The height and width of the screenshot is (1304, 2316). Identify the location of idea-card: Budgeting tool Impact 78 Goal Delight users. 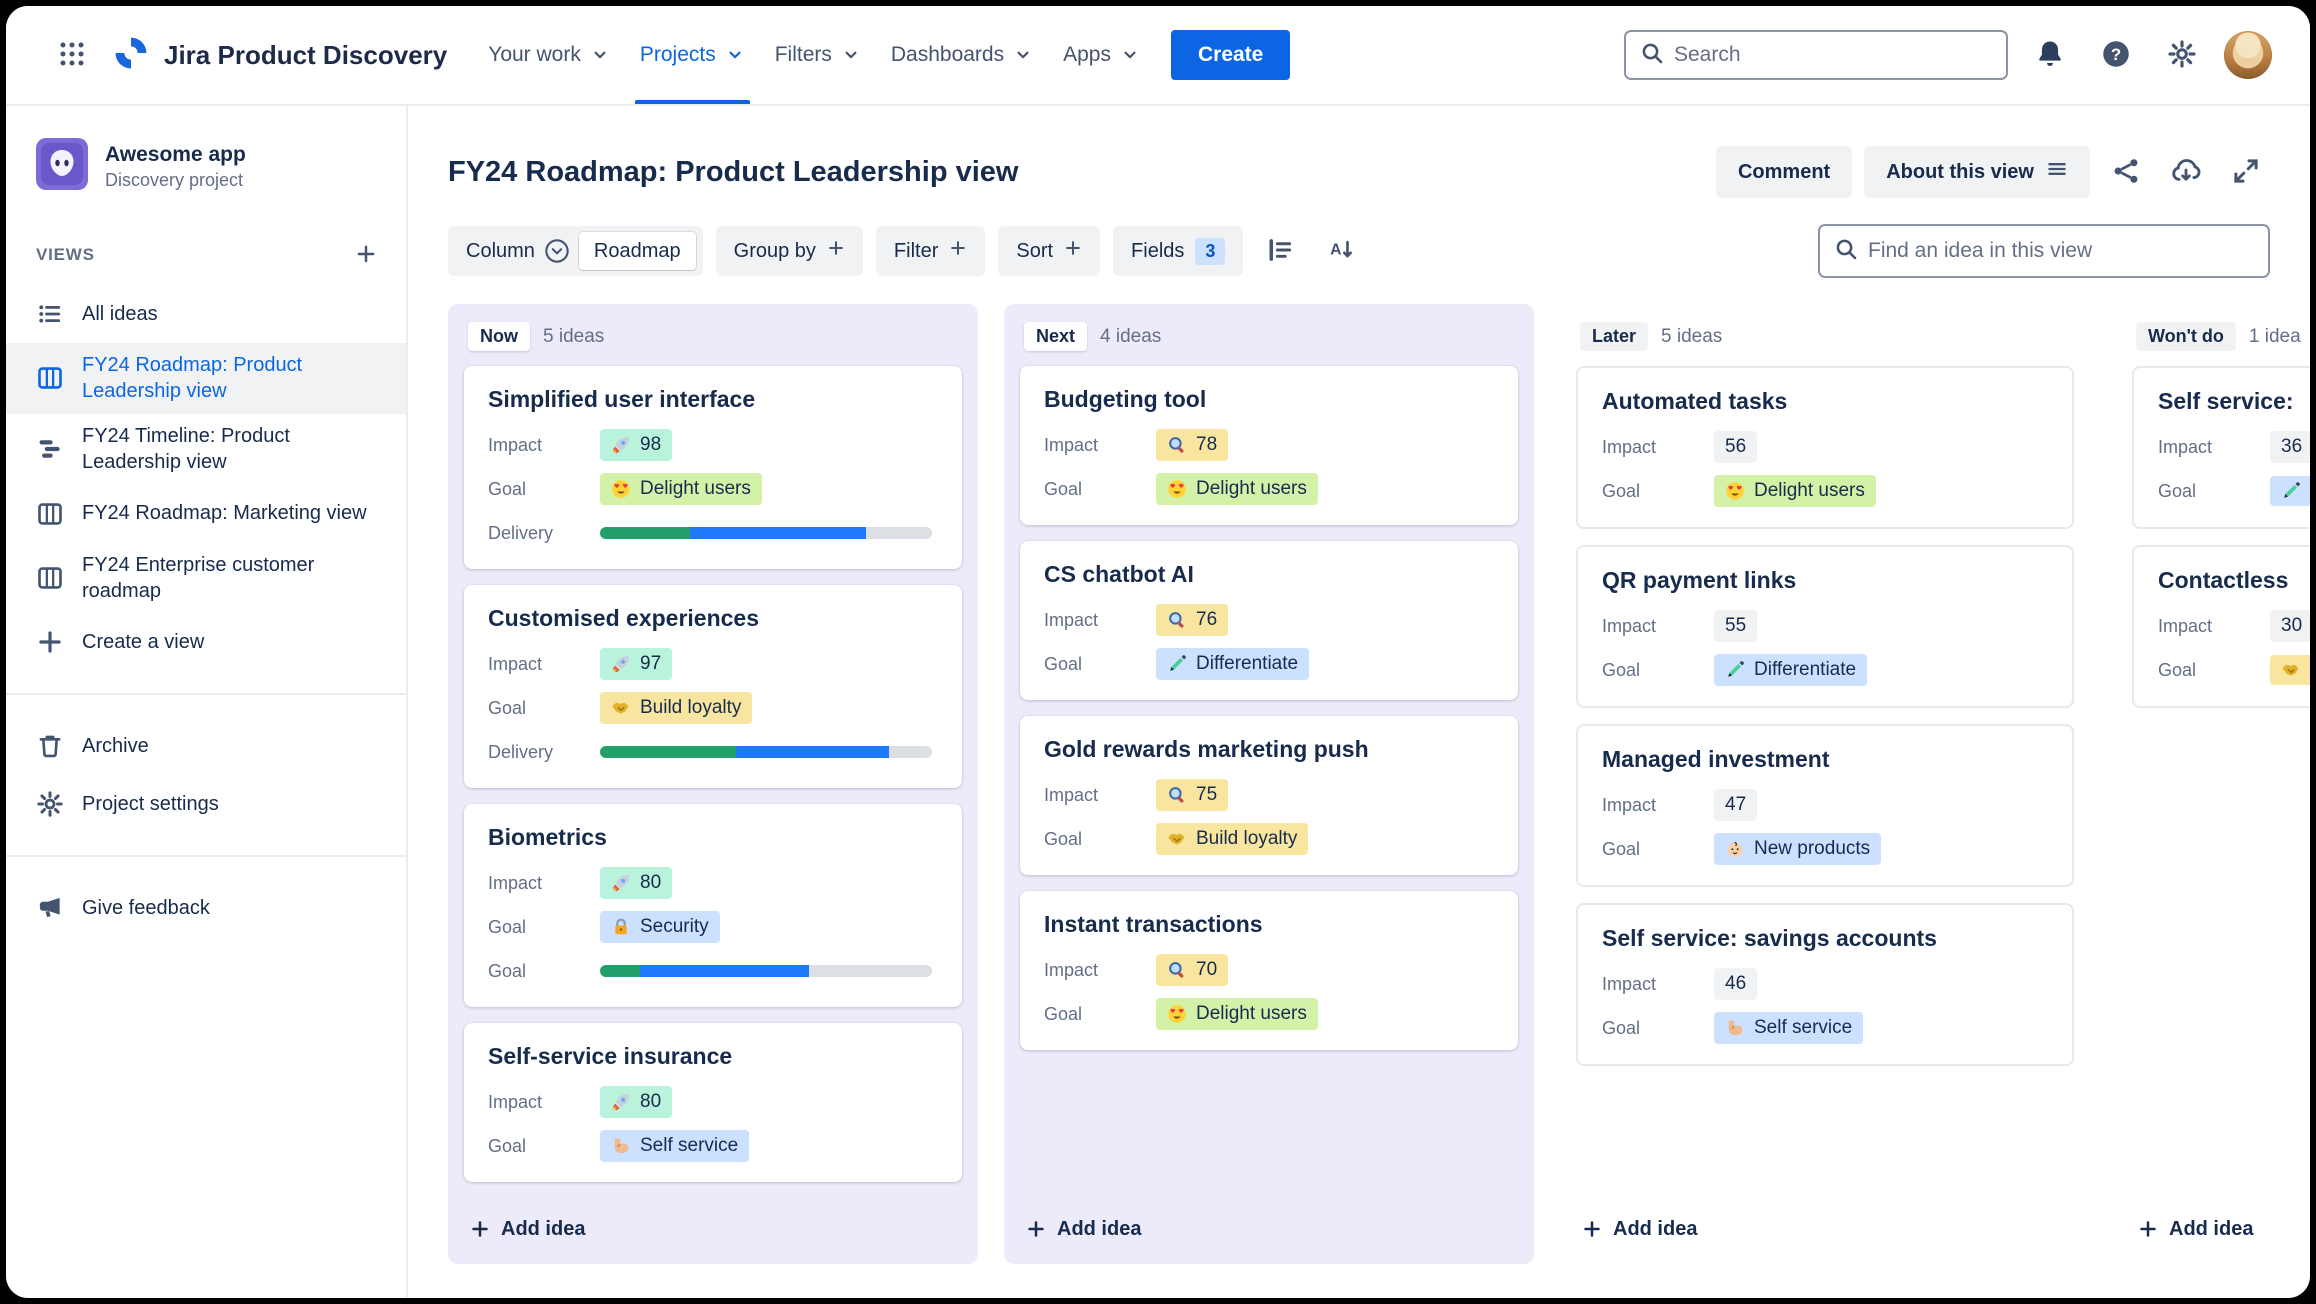
(1269, 445).